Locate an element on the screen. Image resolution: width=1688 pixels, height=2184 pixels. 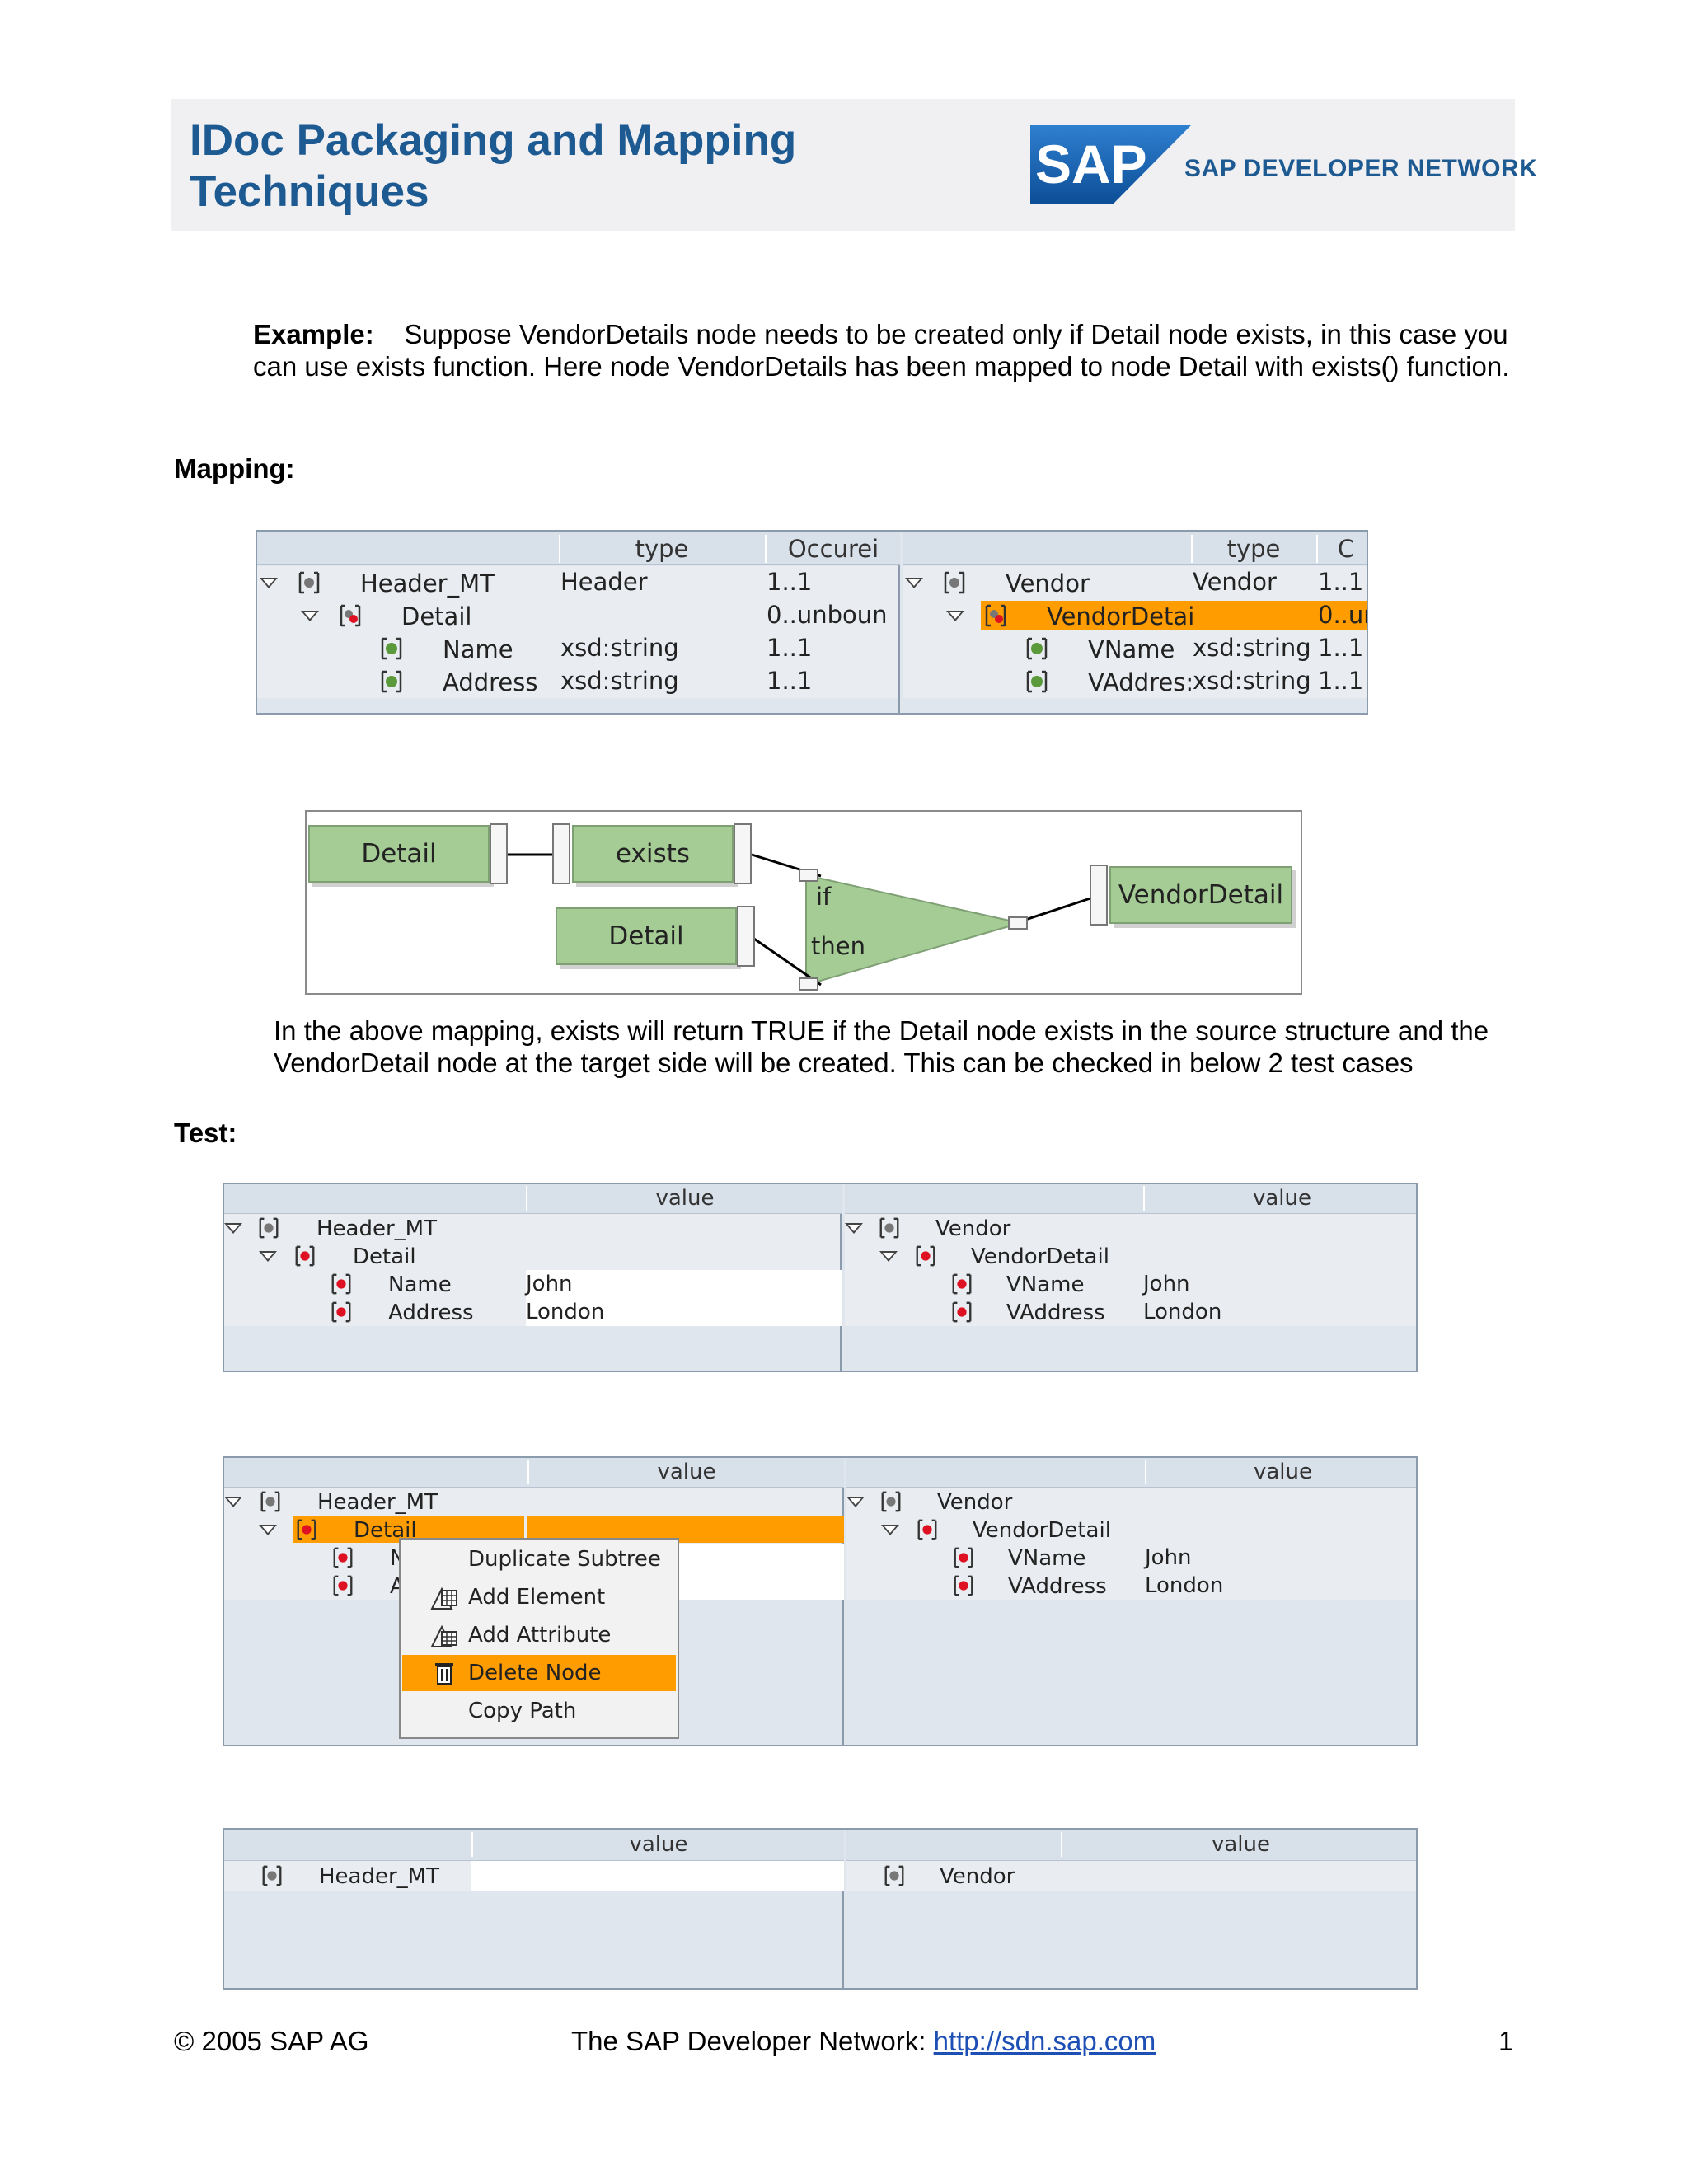
sap-logo: SAP is located at coordinates (1110, 164).